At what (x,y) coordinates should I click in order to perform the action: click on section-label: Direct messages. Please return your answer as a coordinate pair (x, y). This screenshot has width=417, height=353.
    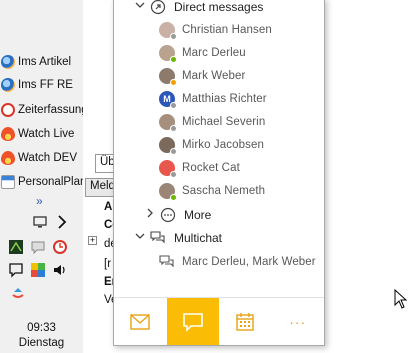
    Looking at the image, I should click on (219, 7).